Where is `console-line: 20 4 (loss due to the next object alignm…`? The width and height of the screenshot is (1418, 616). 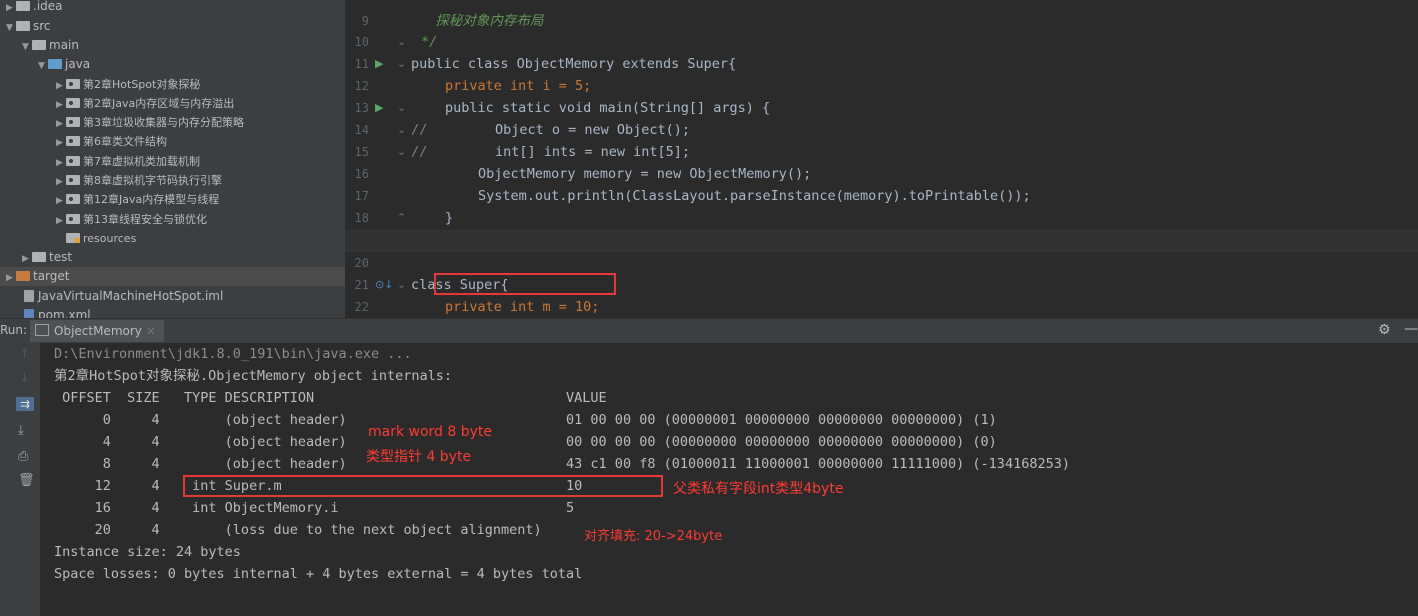 console-line: 20 4 (loss due to the next object alignm… is located at coordinates (298, 530).